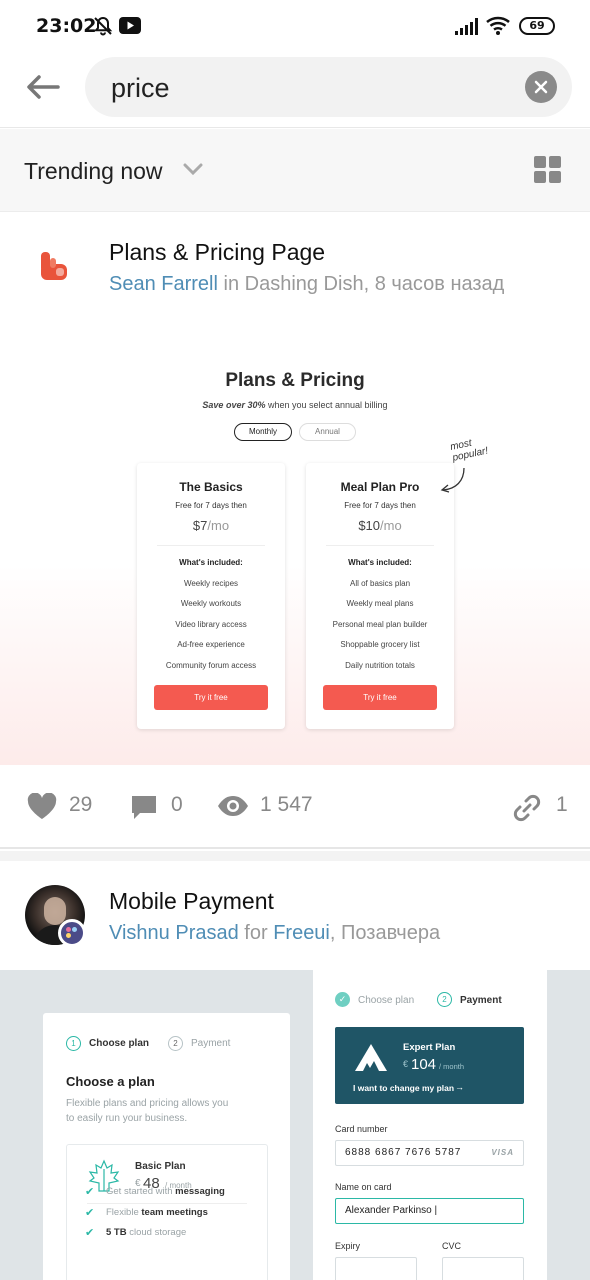 The height and width of the screenshot is (1280, 590). What do you see at coordinates (434, 284) in the screenshot?
I see `post-time: , 8 часов назад` at bounding box center [434, 284].